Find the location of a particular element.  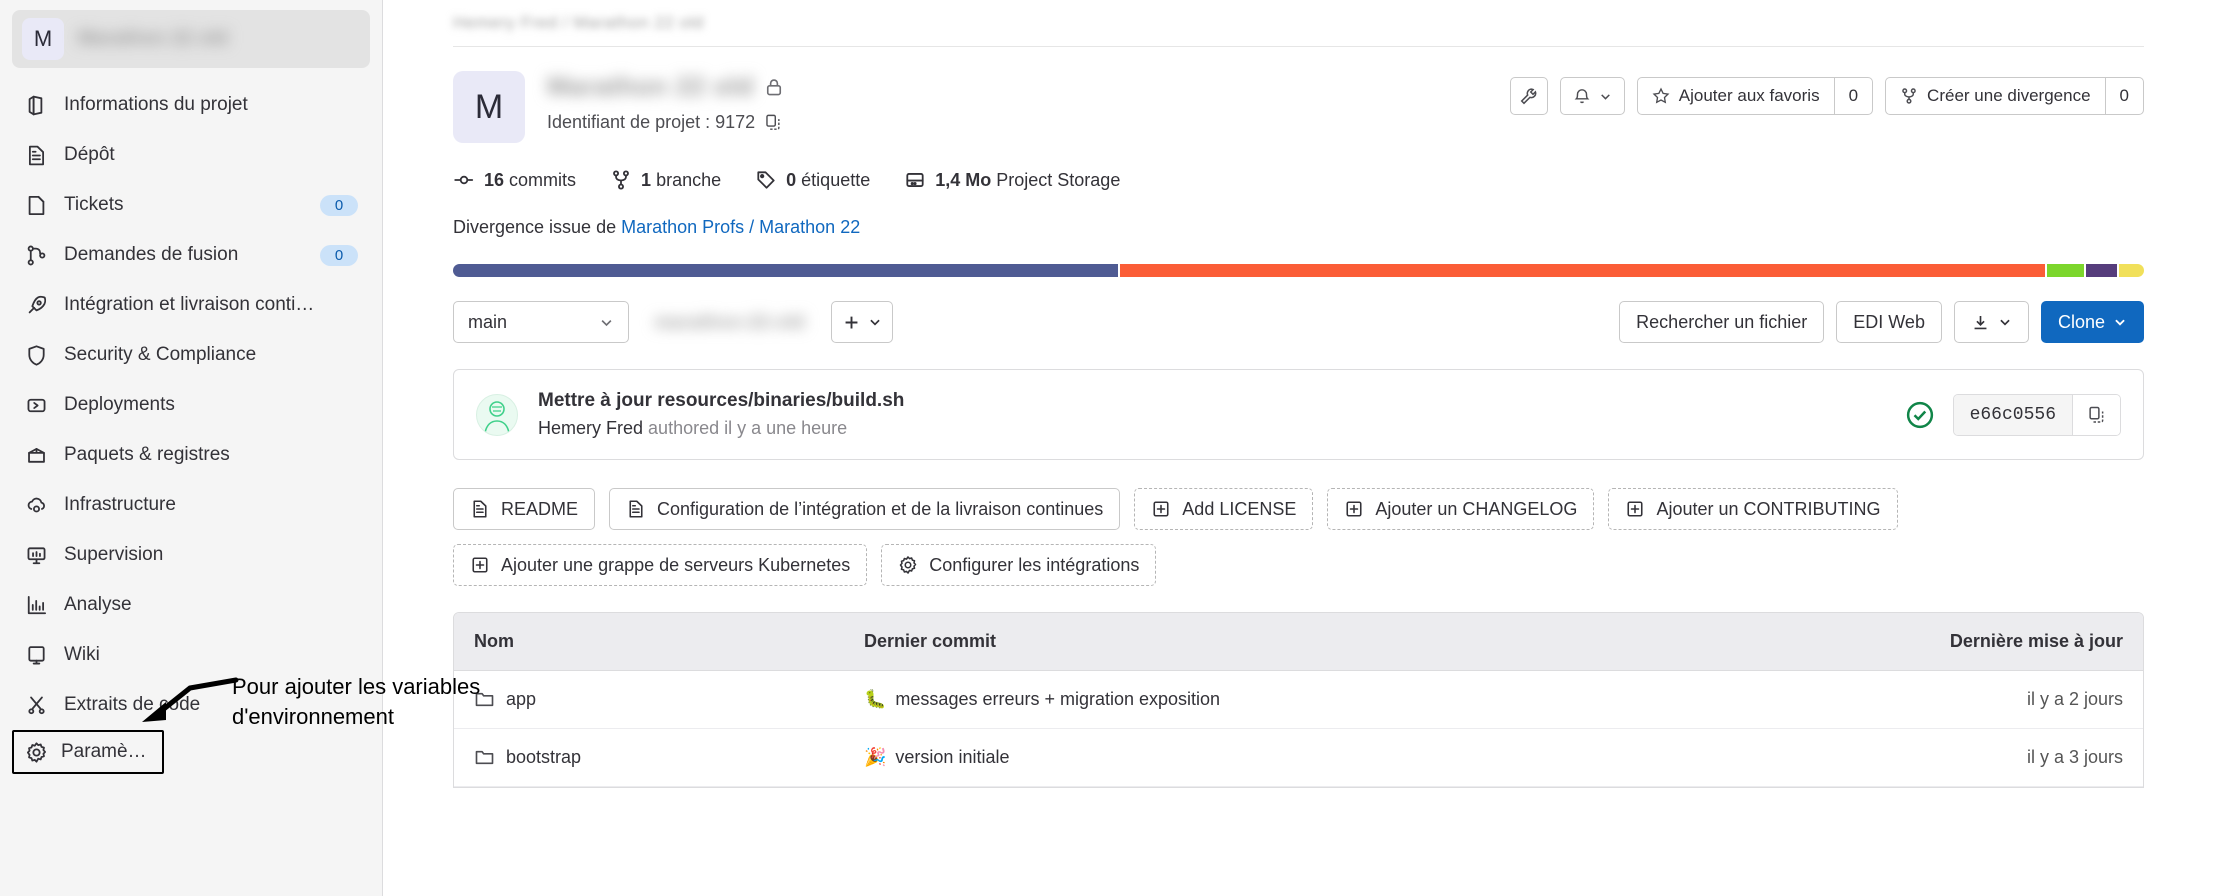

sidebar-item-d-p-t: Dépôt is located at coordinates (191, 155).